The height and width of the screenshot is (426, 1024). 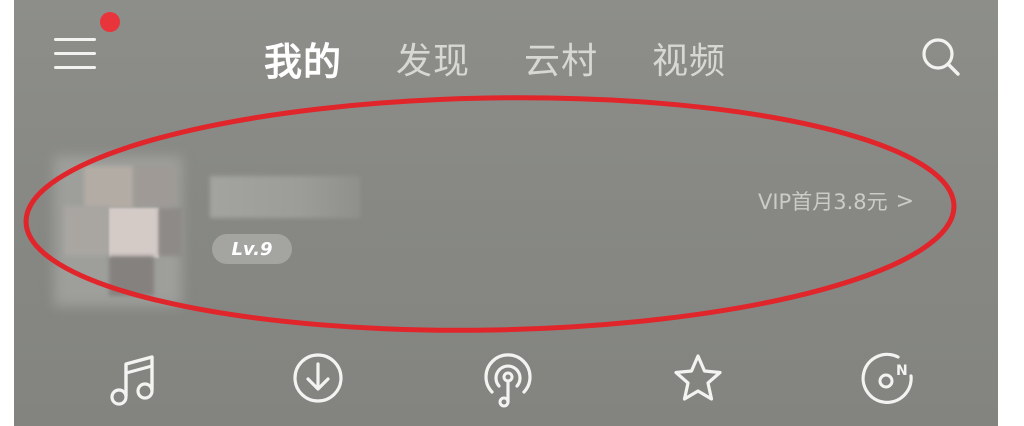 What do you see at coordinates (508, 380) in the screenshot?
I see `radio-podcast-icon` at bounding box center [508, 380].